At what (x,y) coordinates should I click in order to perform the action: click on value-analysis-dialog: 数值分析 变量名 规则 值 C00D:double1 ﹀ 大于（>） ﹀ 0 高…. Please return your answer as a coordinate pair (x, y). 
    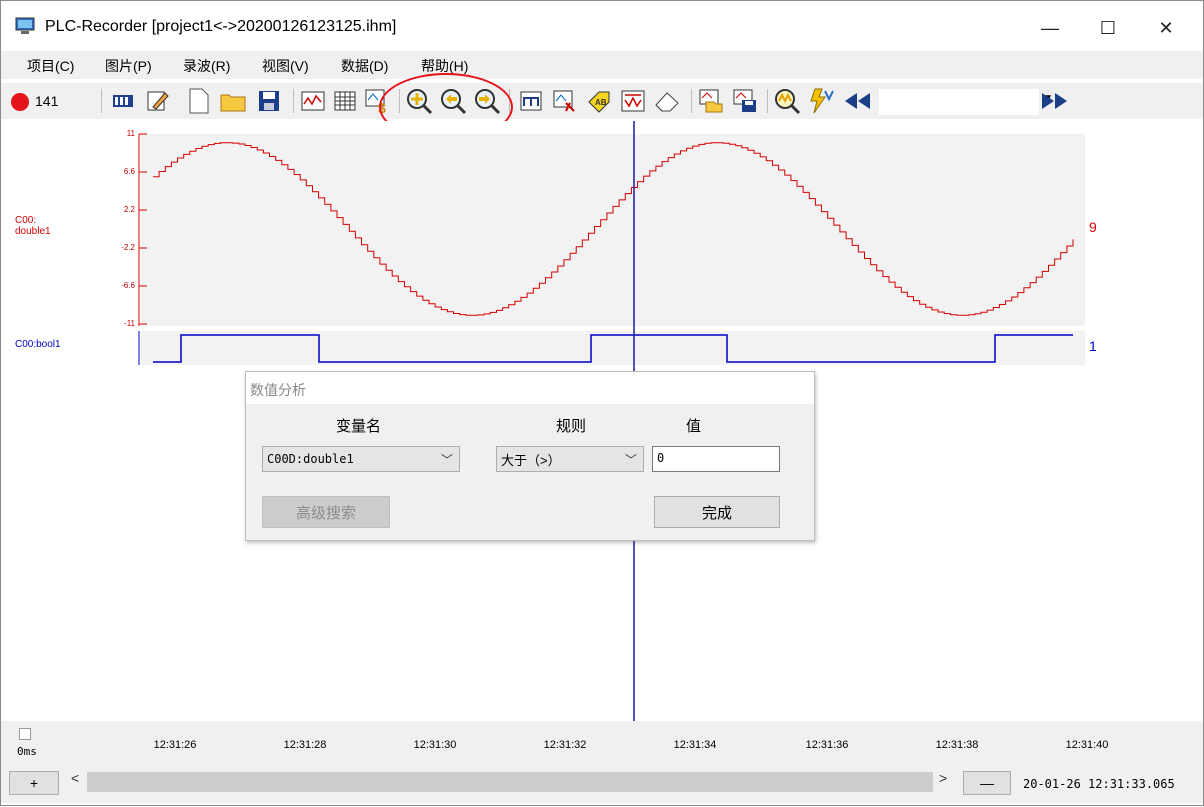
    Looking at the image, I should click on (530, 456).